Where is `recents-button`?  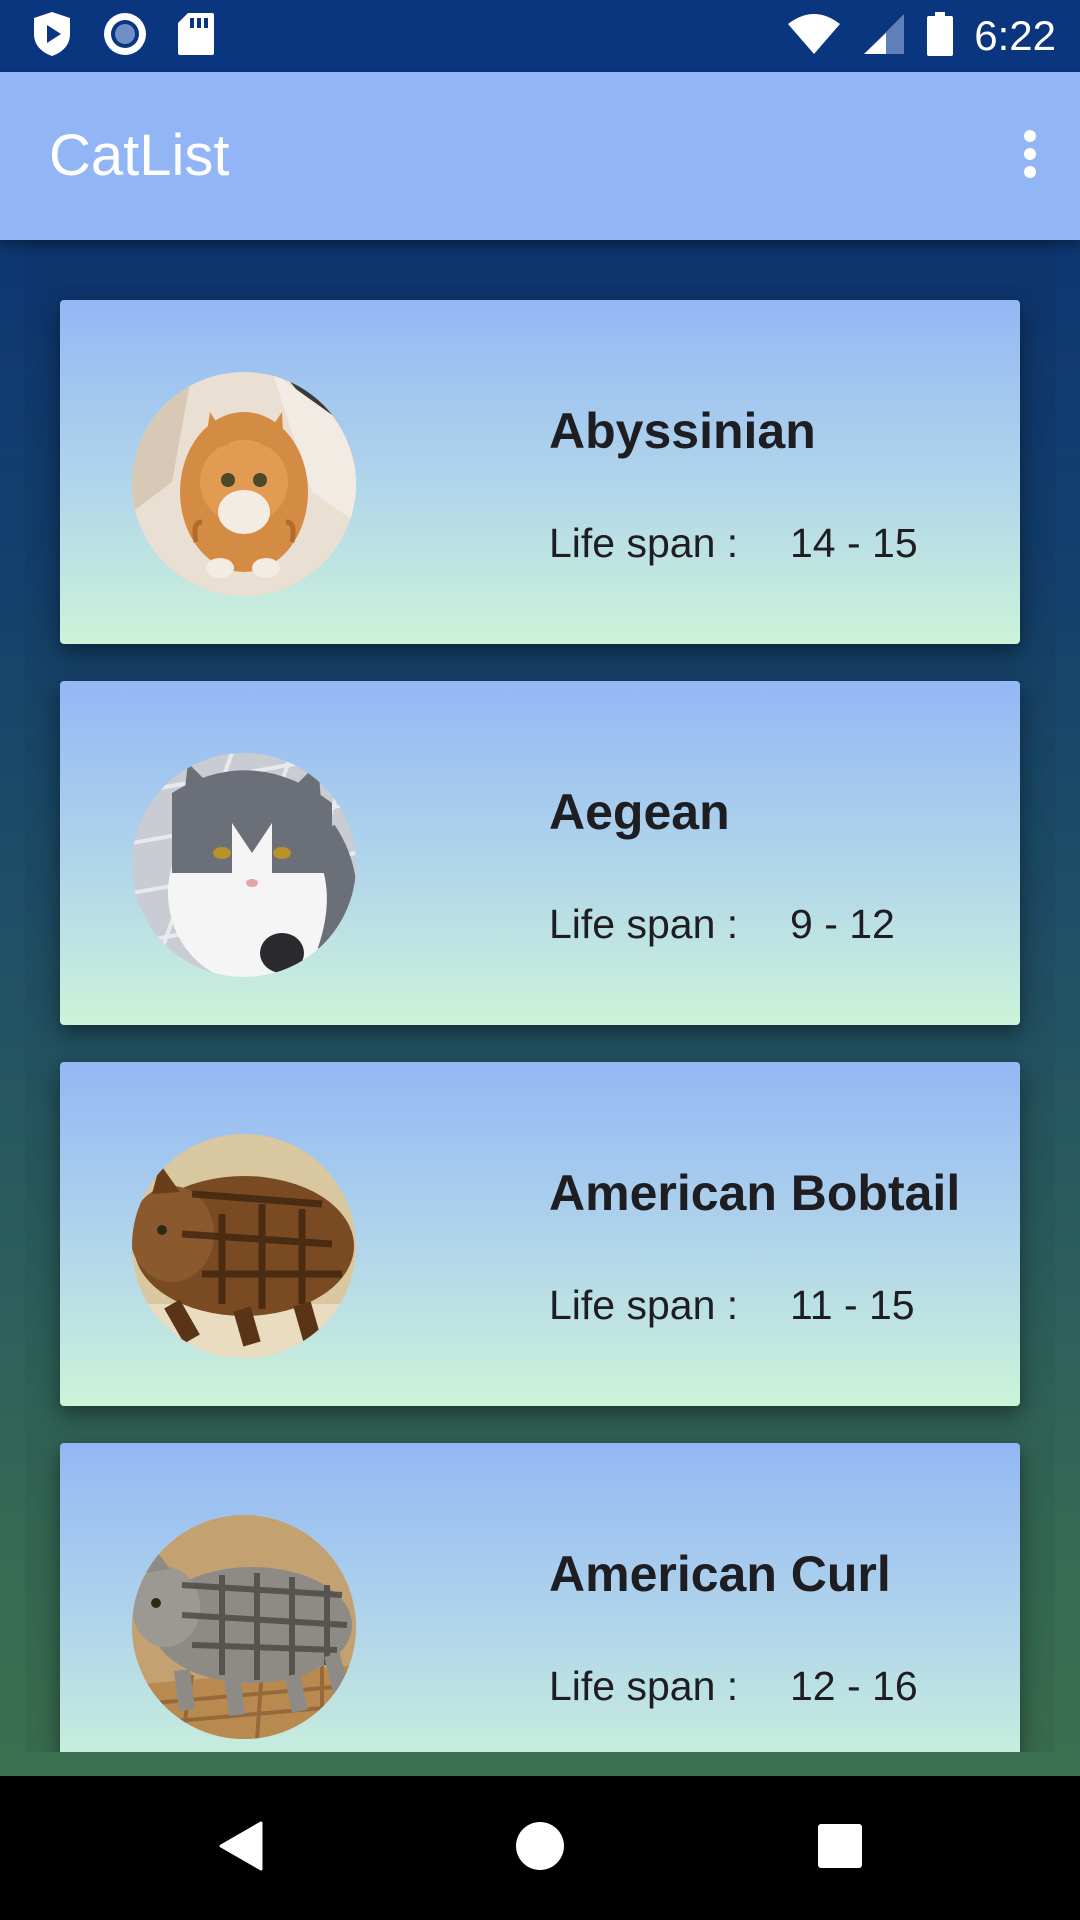 recents-button is located at coordinates (840, 1848).